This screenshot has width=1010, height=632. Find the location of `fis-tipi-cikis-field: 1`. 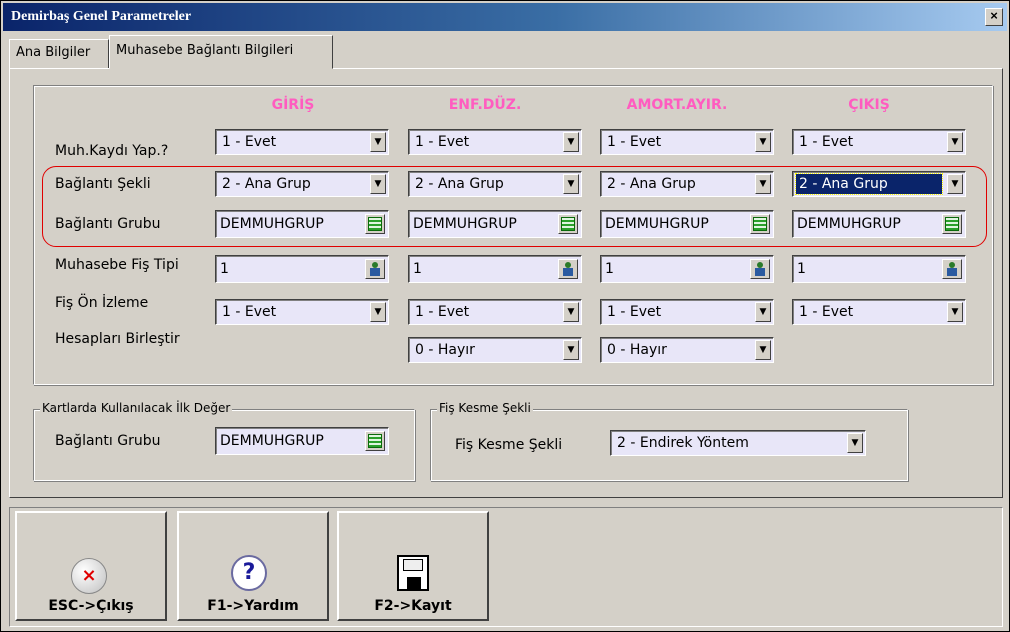

fis-tipi-cikis-field: 1 is located at coordinates (879, 269).